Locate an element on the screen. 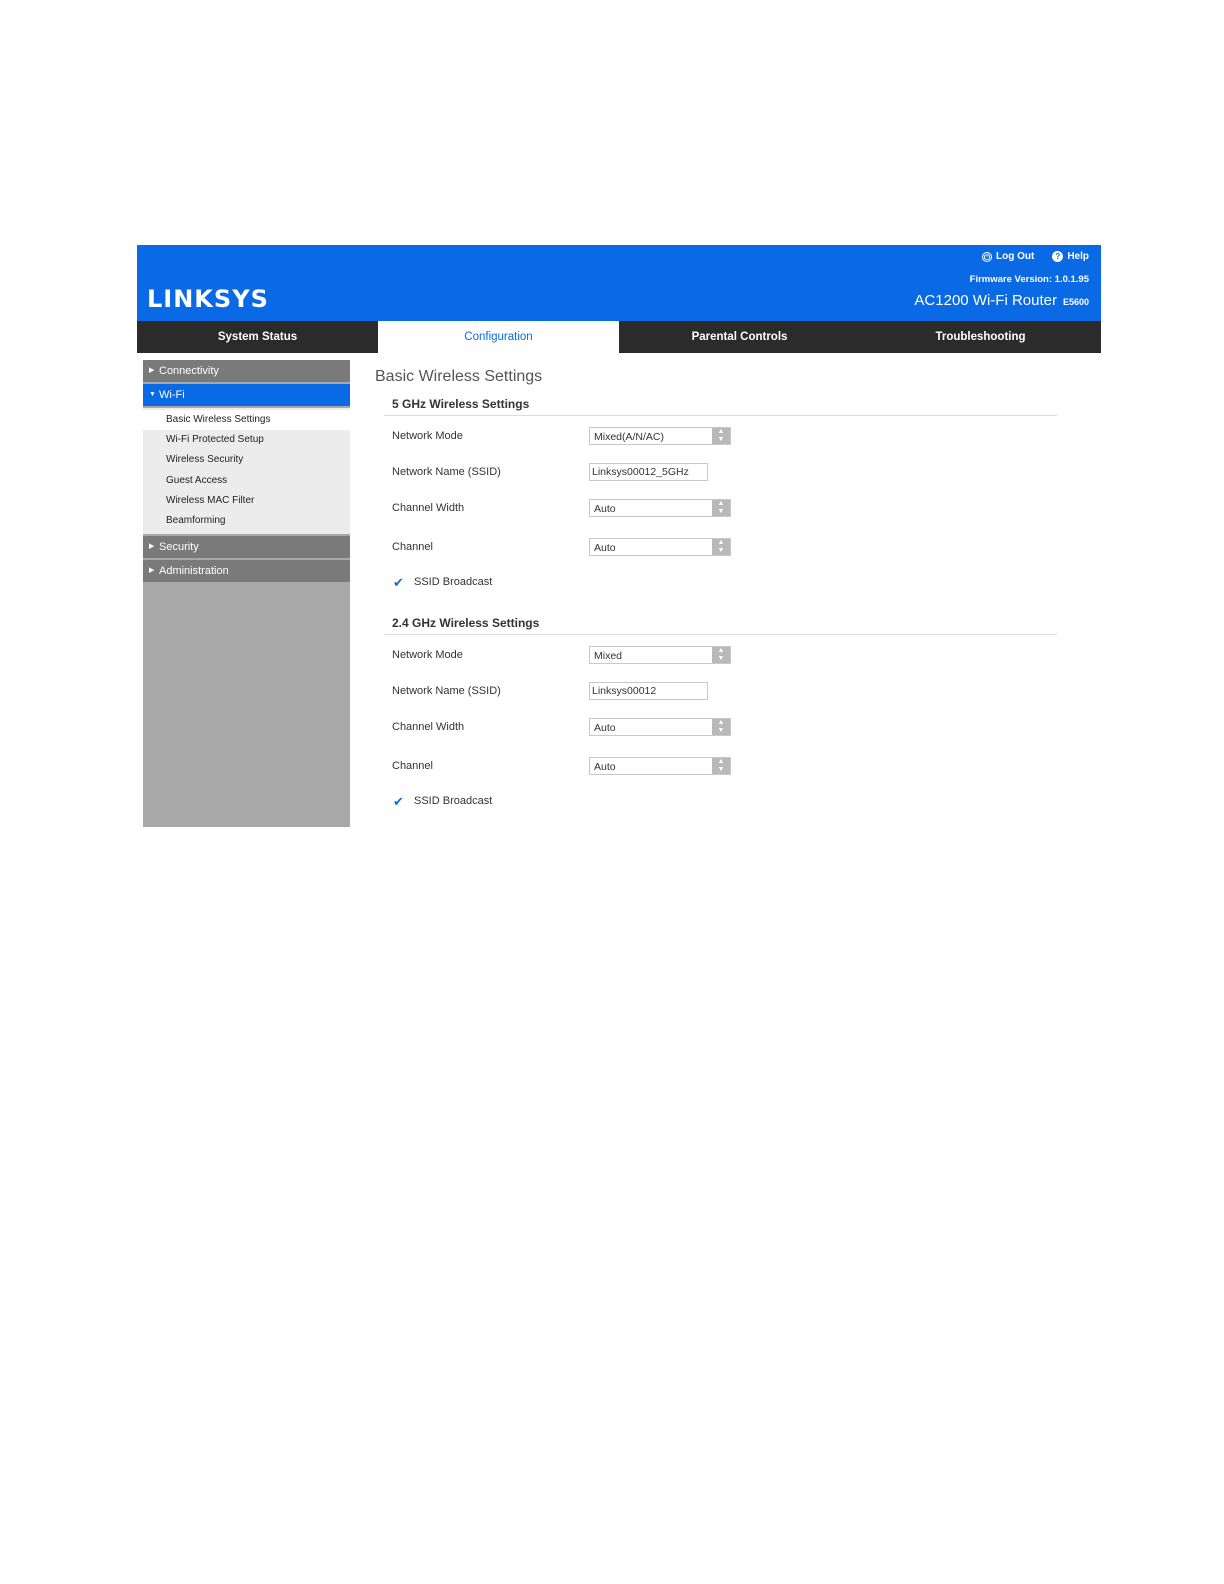 This screenshot has width=1224, height=1584. ssid-input-24ghz: Linksys00012 is located at coordinates (648, 691).